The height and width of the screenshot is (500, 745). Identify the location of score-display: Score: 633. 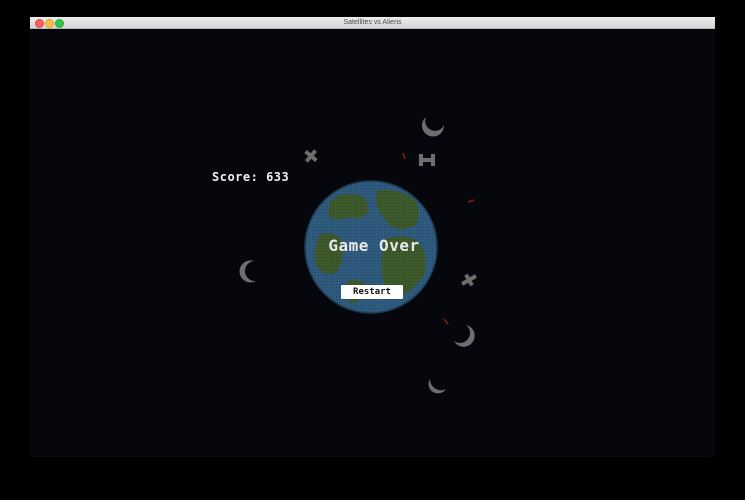
(251, 177).